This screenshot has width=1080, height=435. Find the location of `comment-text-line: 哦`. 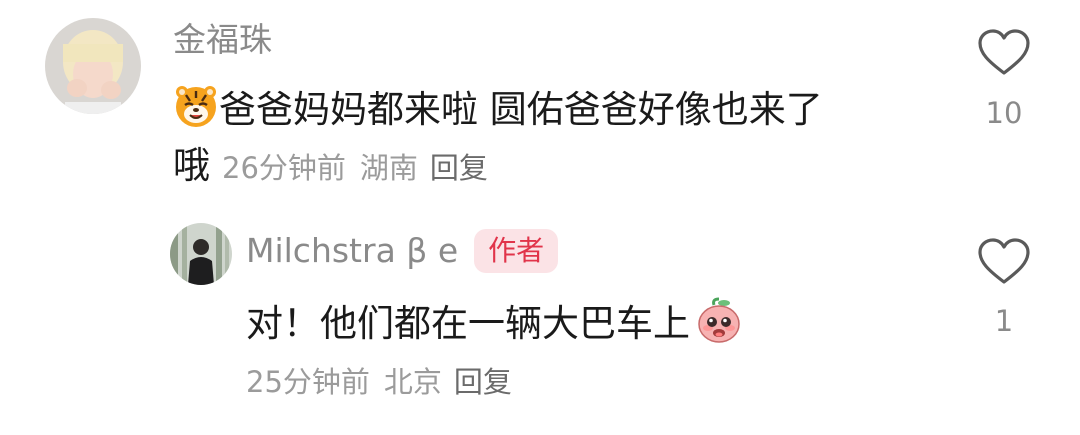

comment-text-line: 哦 is located at coordinates (191, 165).